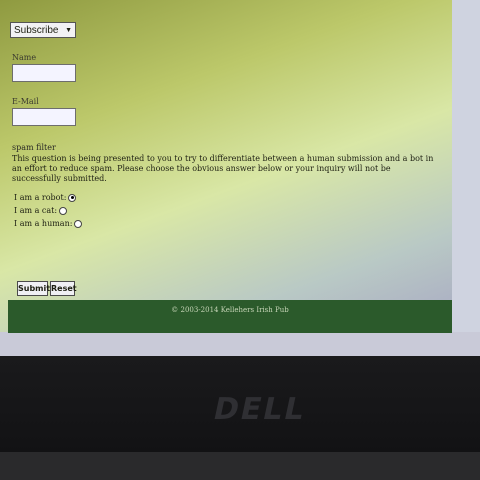 Image resolution: width=480 pixels, height=480 pixels. What do you see at coordinates (466, 178) in the screenshot?
I see `screen-edge` at bounding box center [466, 178].